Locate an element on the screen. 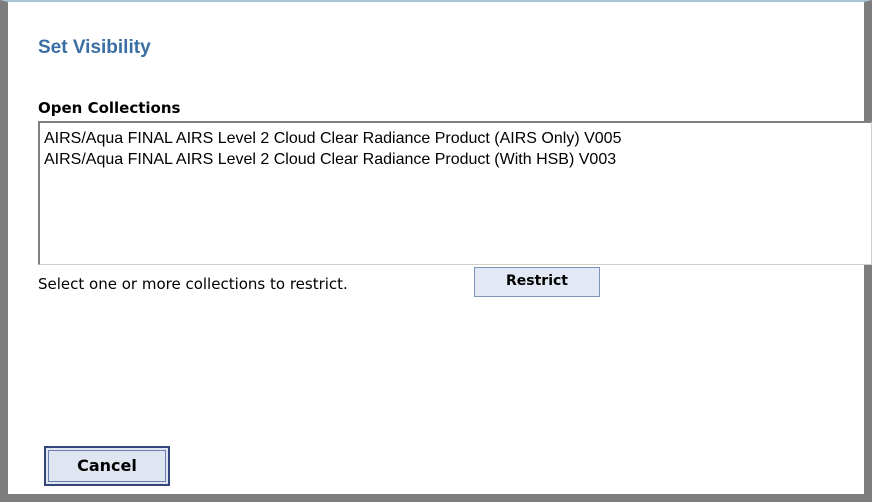 The height and width of the screenshot is (502, 872). restrict-button: Restrict is located at coordinates (537, 282).